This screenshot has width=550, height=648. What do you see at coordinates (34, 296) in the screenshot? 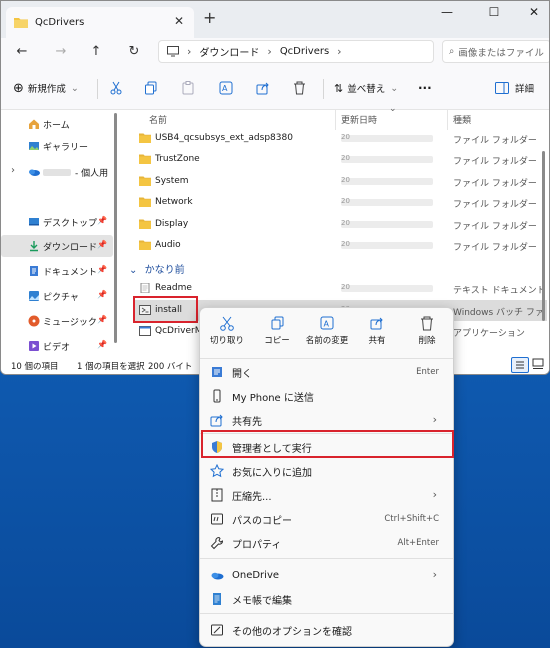
I see `pictures-icon` at bounding box center [34, 296].